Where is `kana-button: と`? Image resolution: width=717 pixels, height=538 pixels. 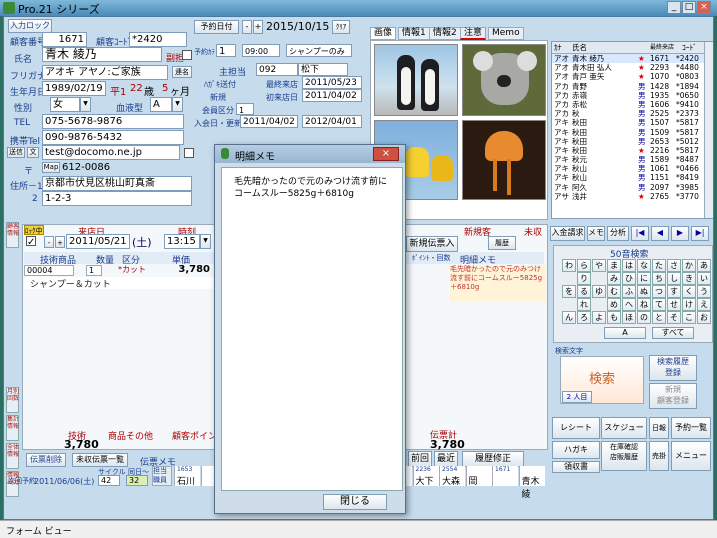
kana-button: と is located at coordinates (659, 317).